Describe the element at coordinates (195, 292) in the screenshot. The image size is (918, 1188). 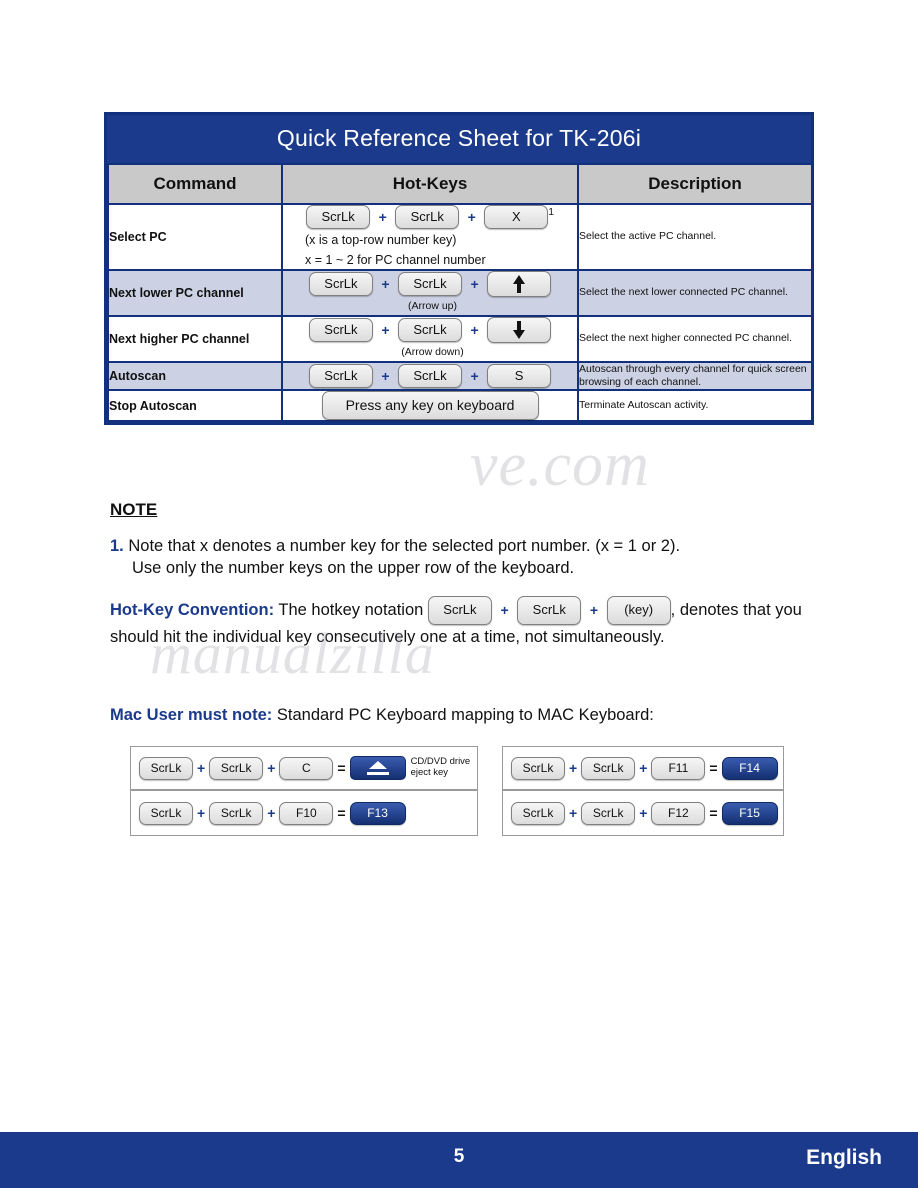
I see `command-next-lower: Next lower PC channel` at that location.